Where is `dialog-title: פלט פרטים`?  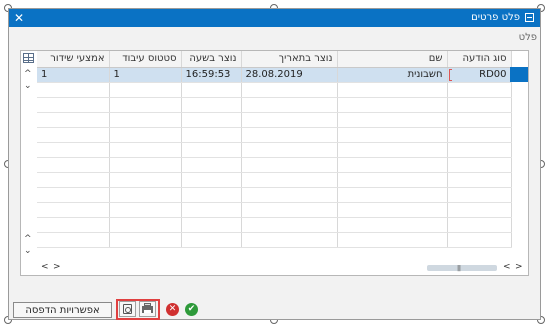
dialog-title: פלט פרטים is located at coordinates (495, 17).